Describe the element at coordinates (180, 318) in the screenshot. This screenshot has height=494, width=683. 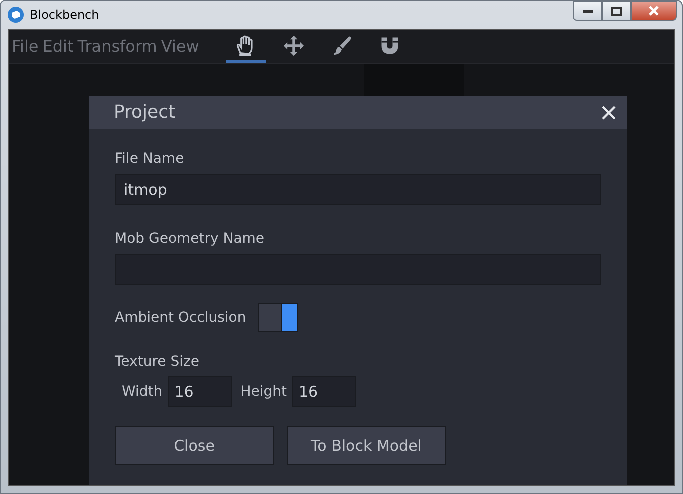
I see `field-label: Ambient Occlusion` at that location.